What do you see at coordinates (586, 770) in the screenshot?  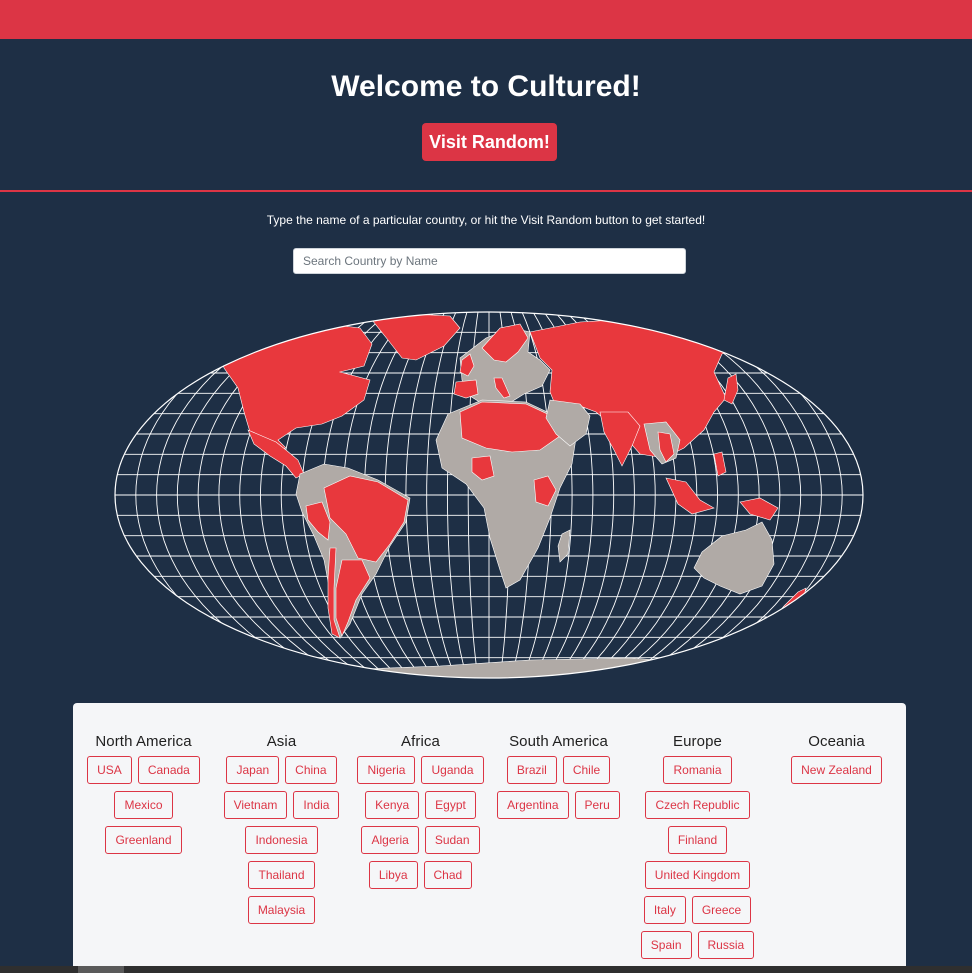 I see `country-button: Chile` at bounding box center [586, 770].